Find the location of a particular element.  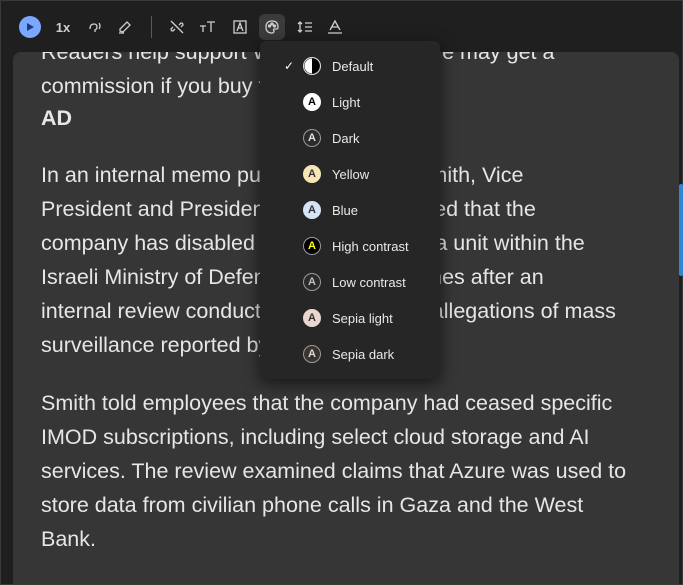

font-icon is located at coordinates (335, 27).